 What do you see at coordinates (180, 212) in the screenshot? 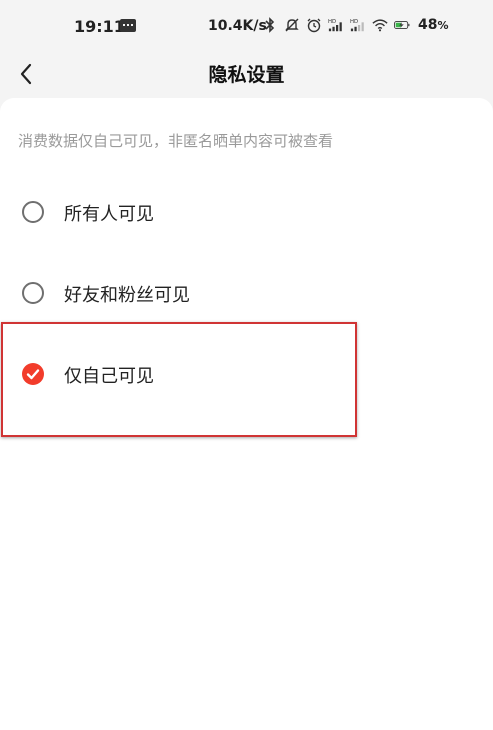
I see `option-everyone: 所有人可见` at bounding box center [180, 212].